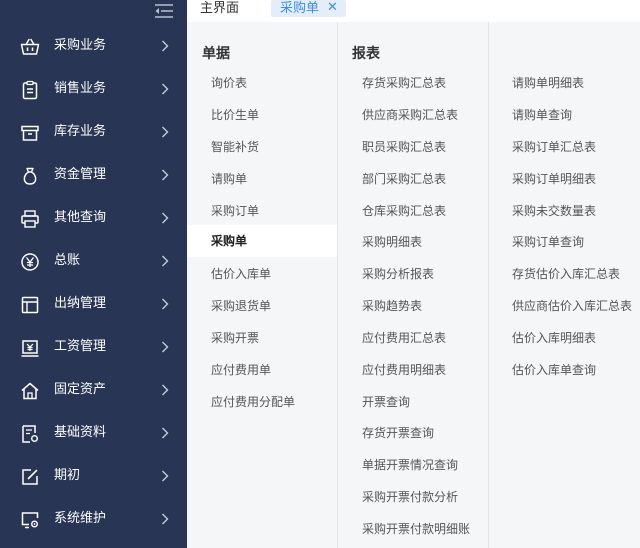 The width and height of the screenshot is (640, 548). What do you see at coordinates (404, 147) in the screenshot?
I see `report-link: 职员采购汇总表` at bounding box center [404, 147].